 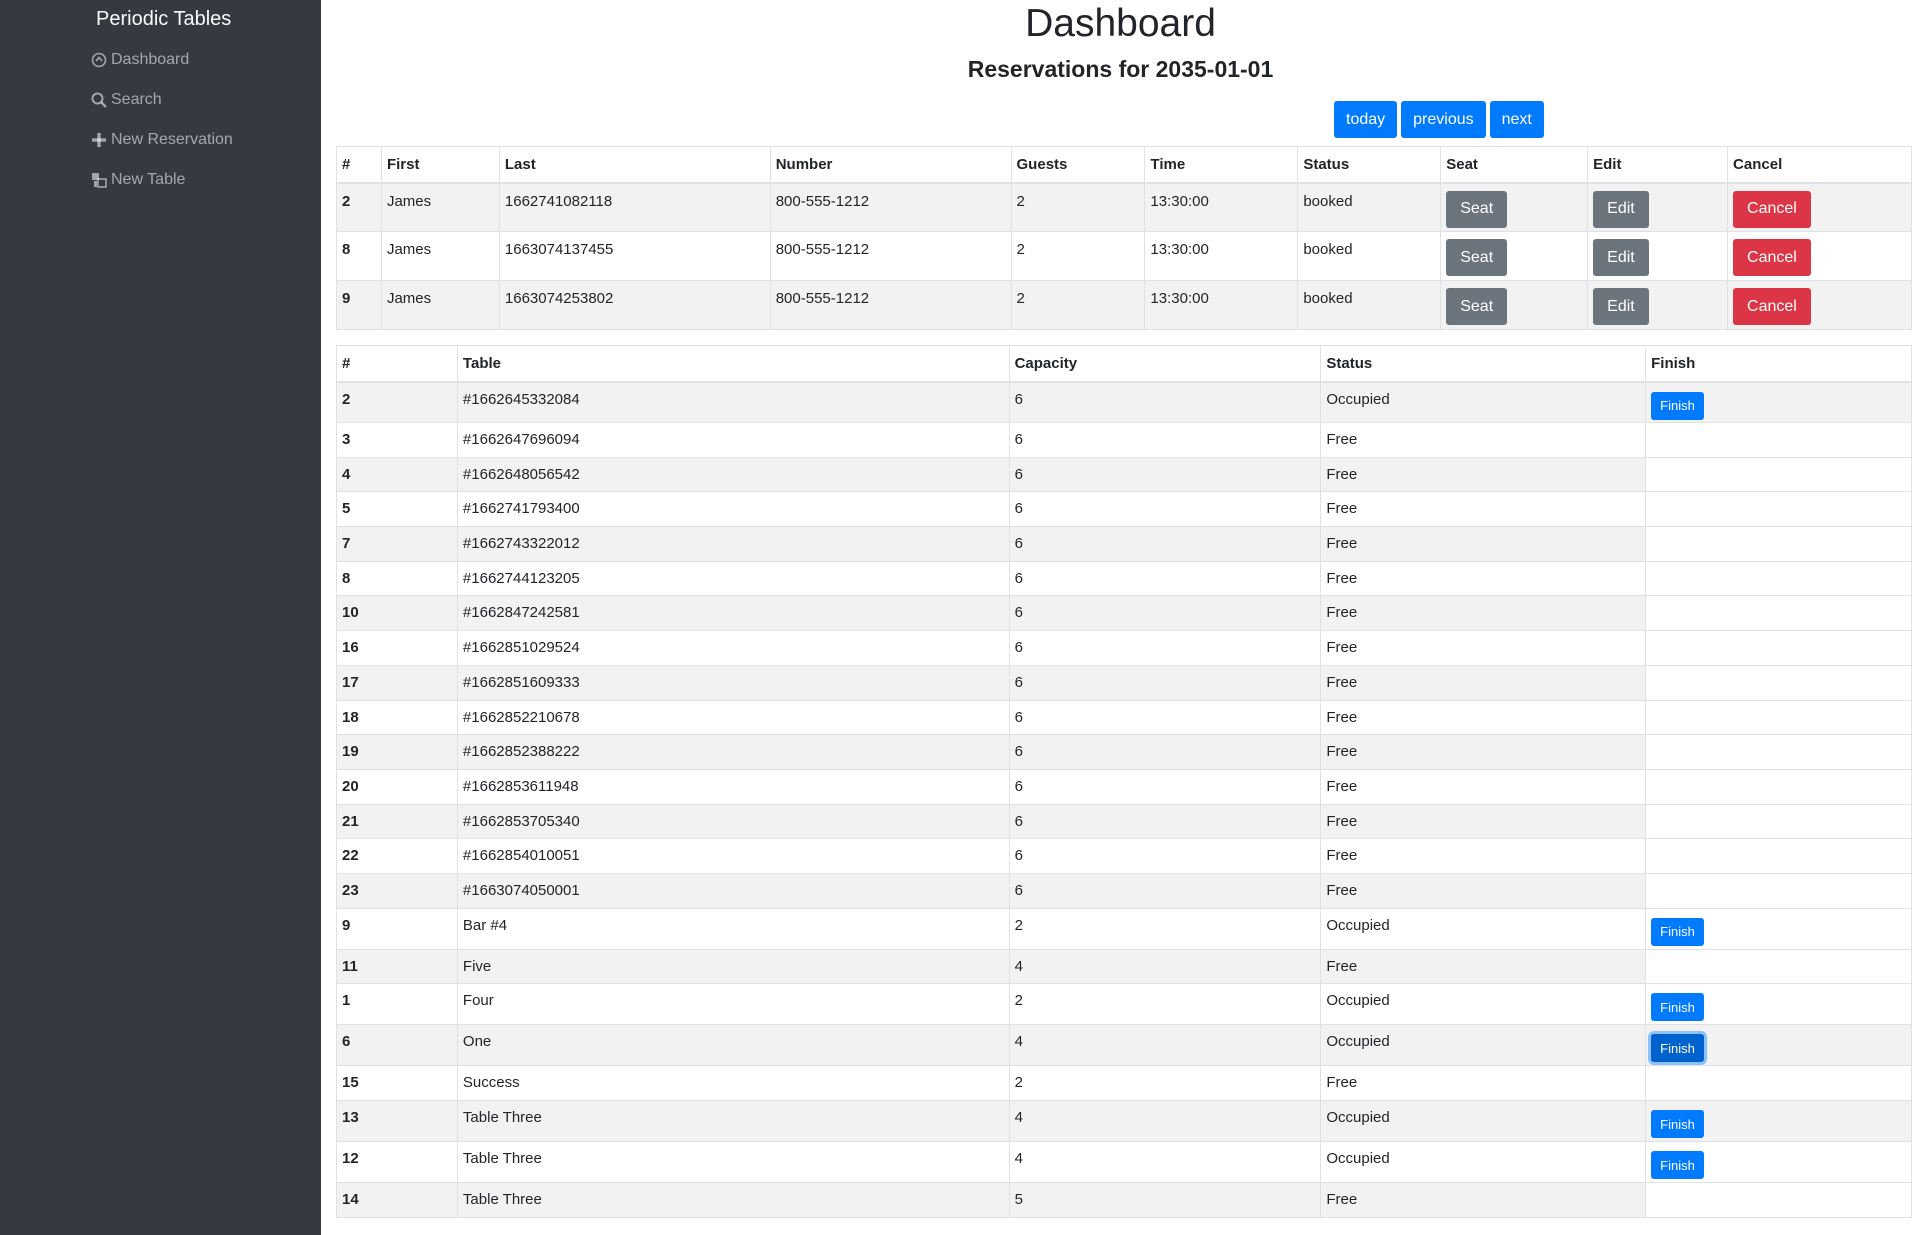 I want to click on nav-label: New Table, so click(x=148, y=179).